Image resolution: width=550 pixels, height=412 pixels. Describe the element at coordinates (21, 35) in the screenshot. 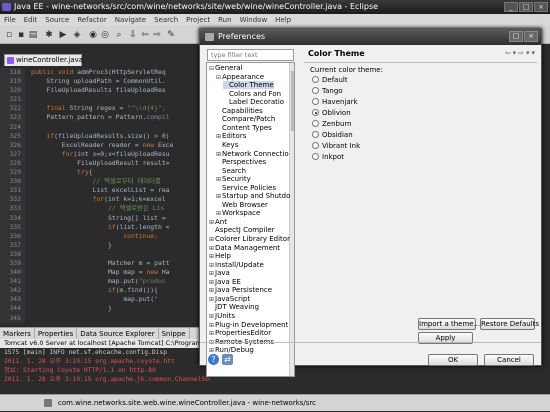

I see `save-icon: ▪` at that location.